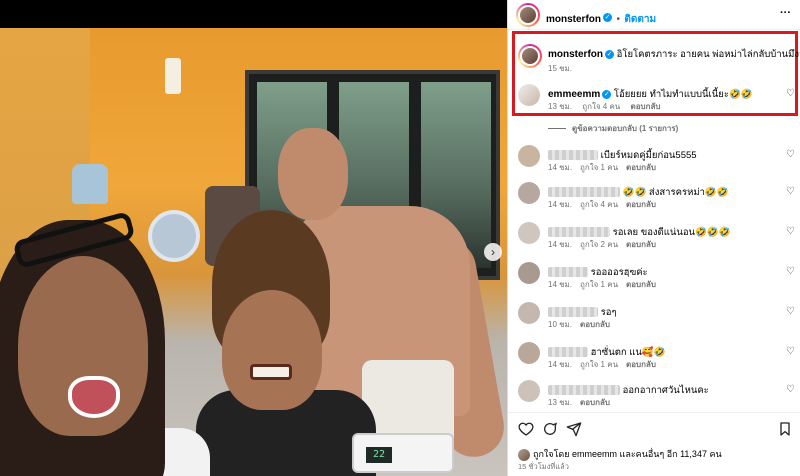 The image size is (800, 476). I want to click on wall-lamp, so click(173, 76).